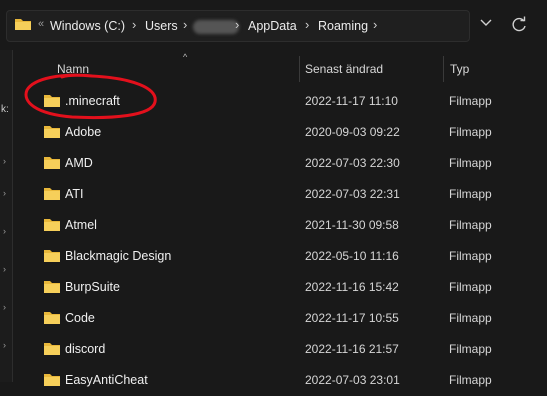 This screenshot has height=396, width=547. What do you see at coordinates (92, 101) in the screenshot?
I see `file-name: .minecraft` at bounding box center [92, 101].